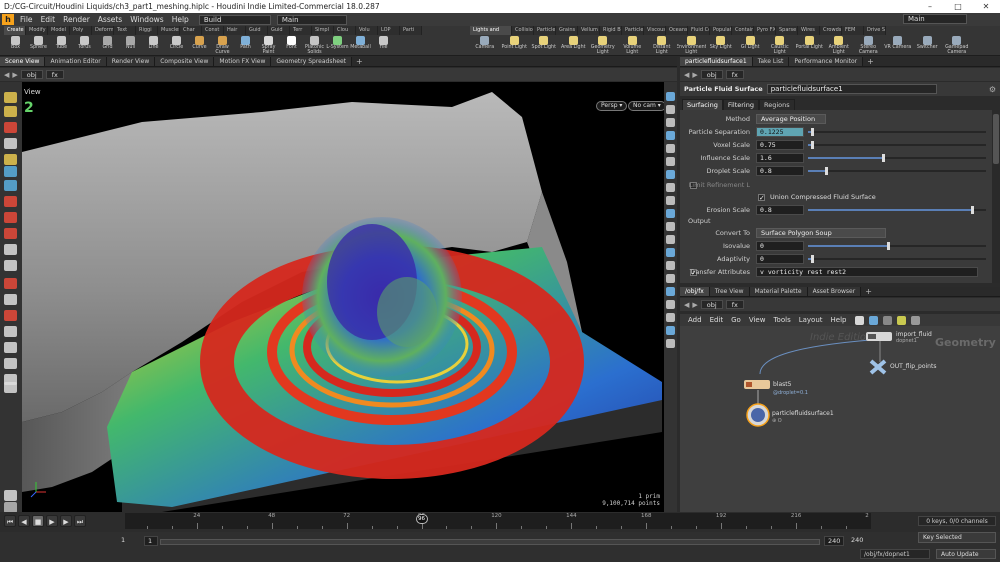  Describe the element at coordinates (717, 320) in the screenshot. I see `net-menu-edit: Edit` at that location.